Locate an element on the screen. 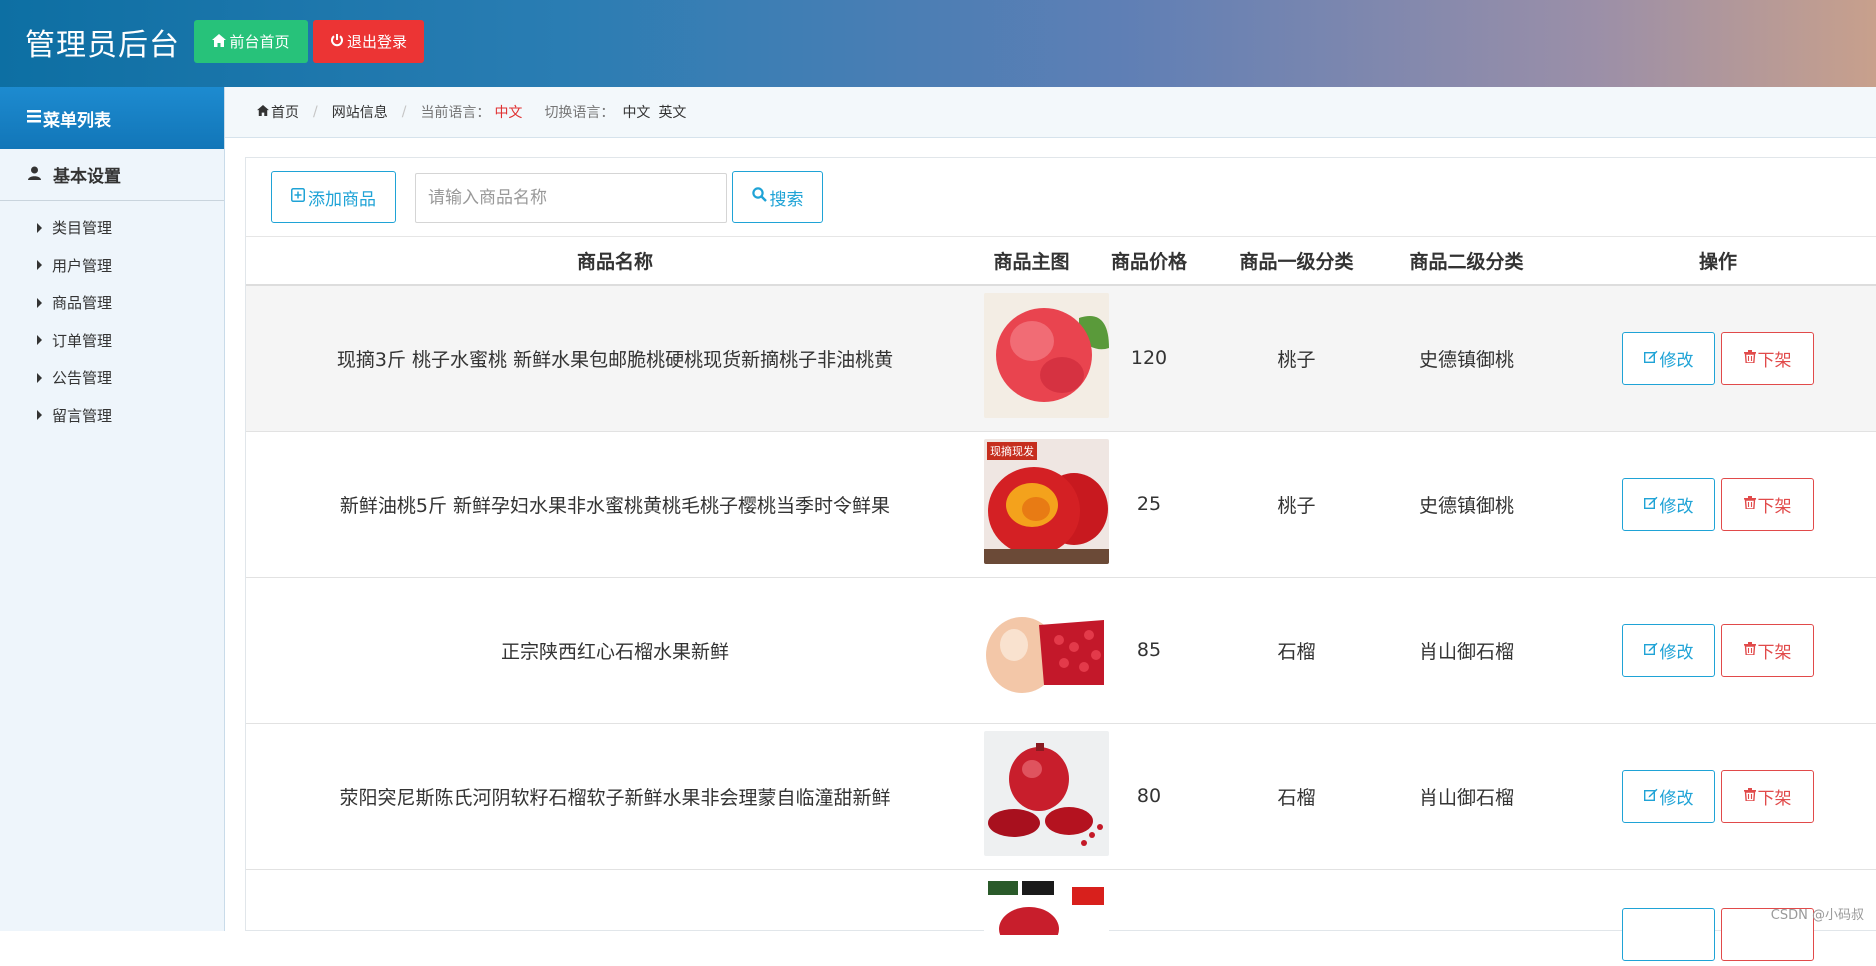  top-header: 管理员后台 前台首页 退出登录 is located at coordinates (938, 43).